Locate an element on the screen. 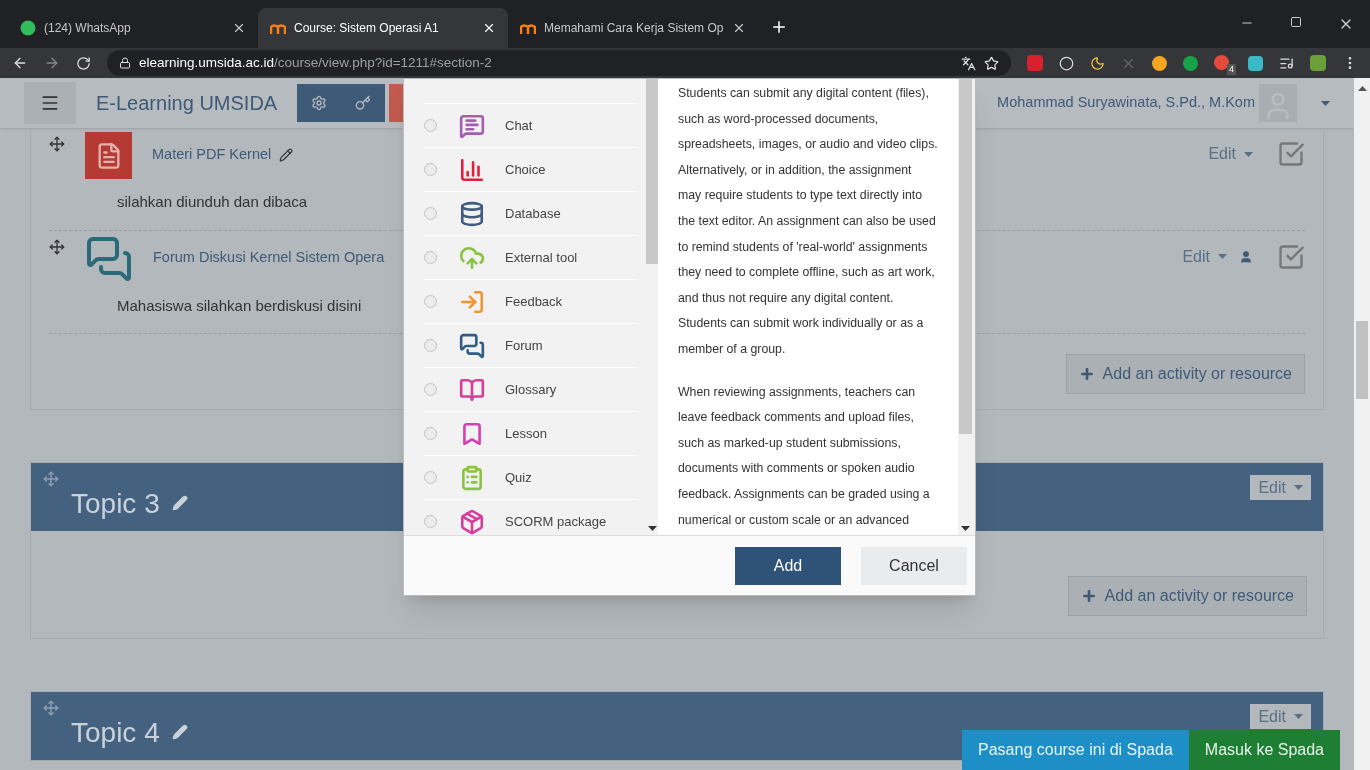  module-option: Choice is located at coordinates (530, 169).